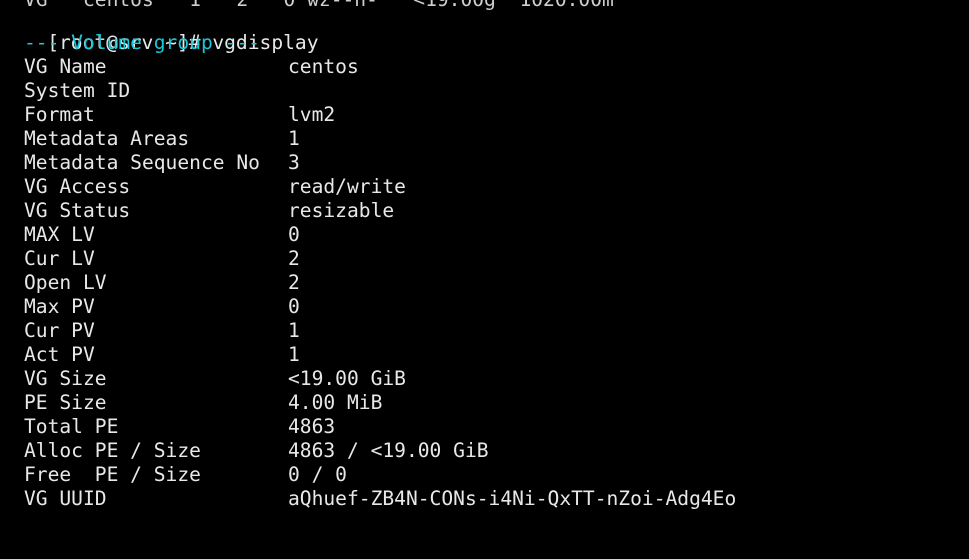 The width and height of the screenshot is (969, 559). Describe the element at coordinates (59, 258) in the screenshot. I see `row-key: Cur LV` at that location.